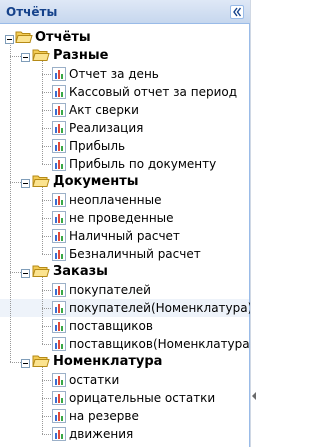 The image size is (320, 447). What do you see at coordinates (104, 110) in the screenshot?
I see `report-item-label: Акт сверки` at bounding box center [104, 110].